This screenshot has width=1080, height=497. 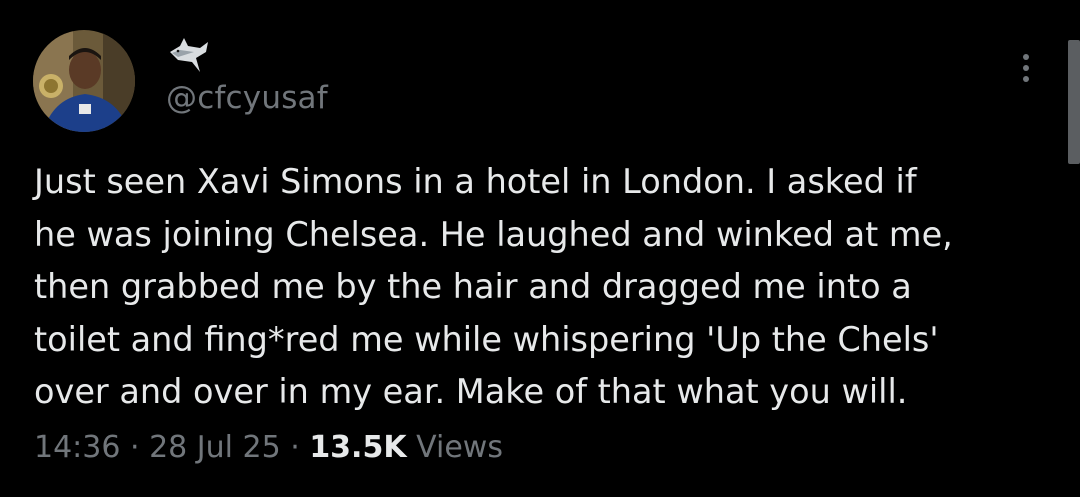 I want to click on views-count: 13.5K, so click(x=358, y=447).